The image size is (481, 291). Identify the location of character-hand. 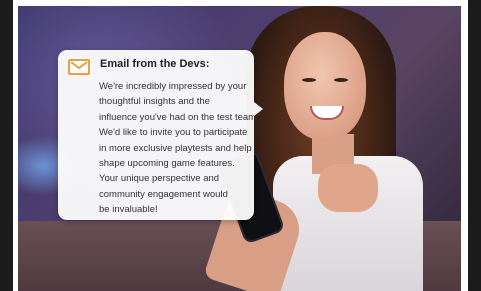
(348, 188).